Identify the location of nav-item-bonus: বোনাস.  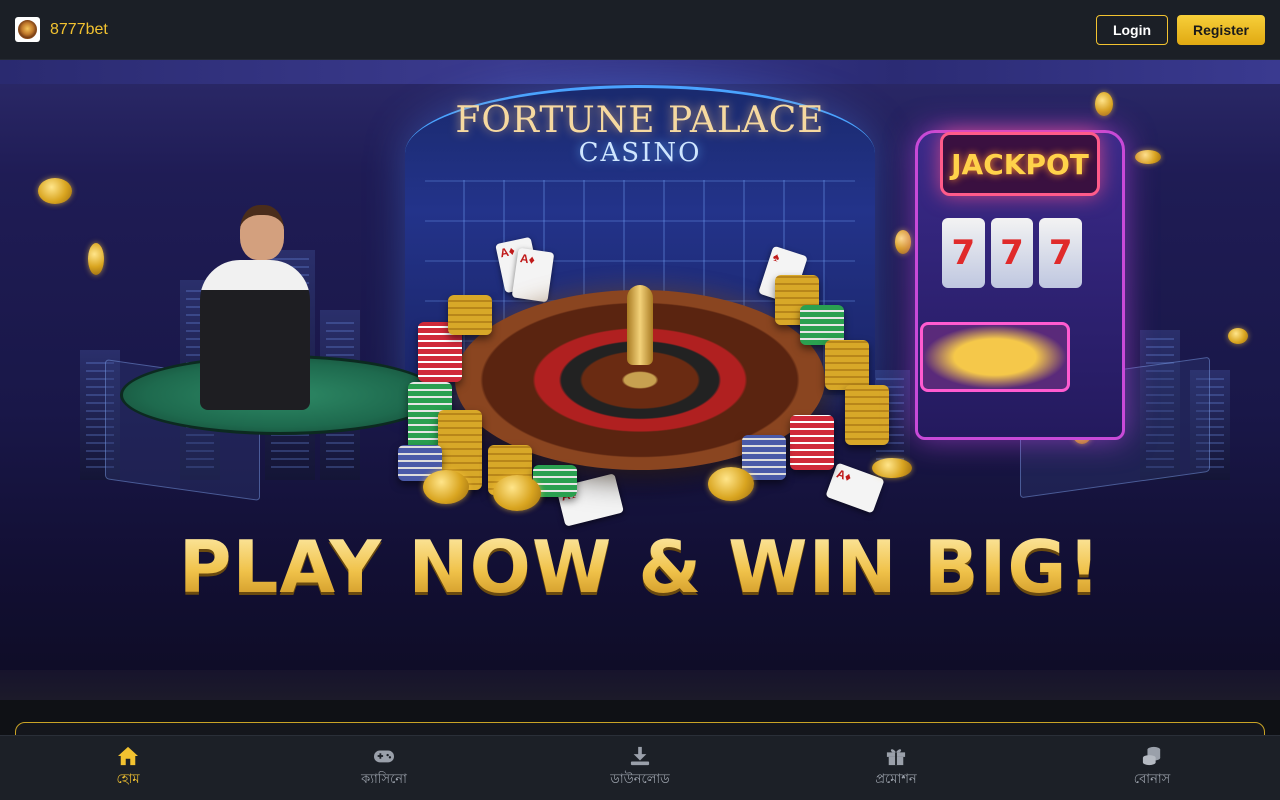
(1152, 768).